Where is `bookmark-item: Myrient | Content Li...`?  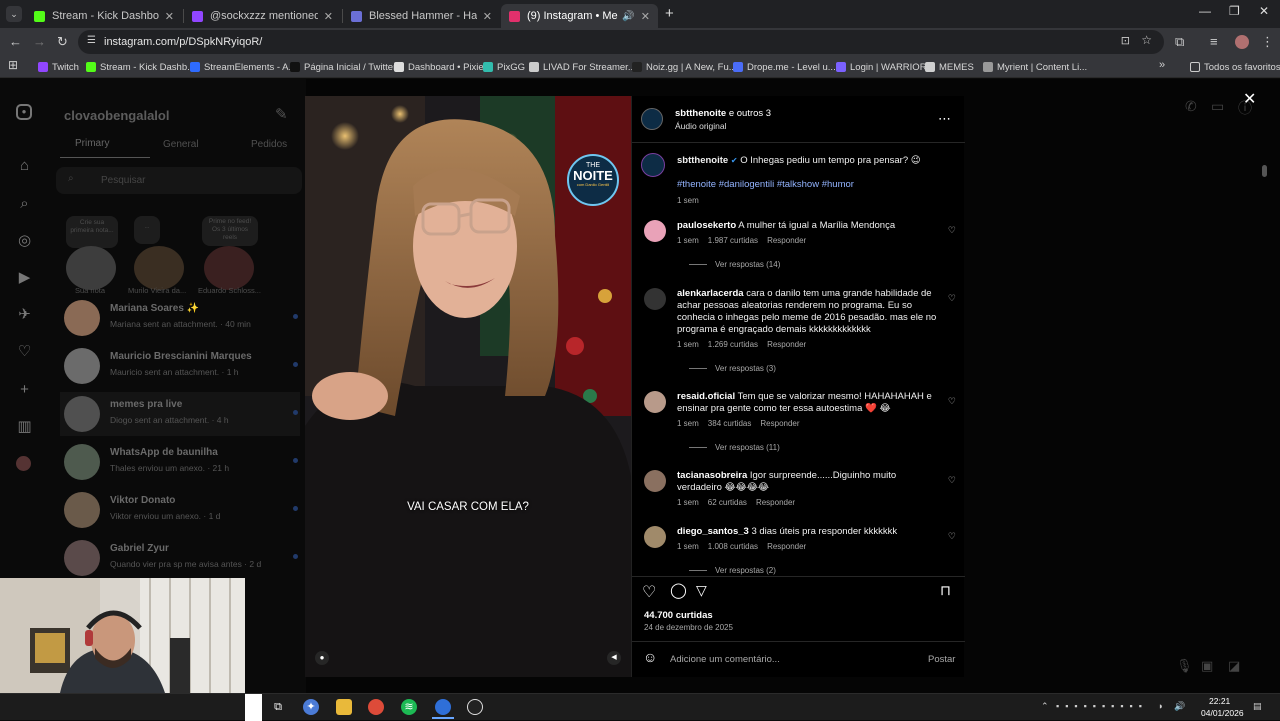 bookmark-item: Myrient | Content Li... is located at coordinates (1035, 67).